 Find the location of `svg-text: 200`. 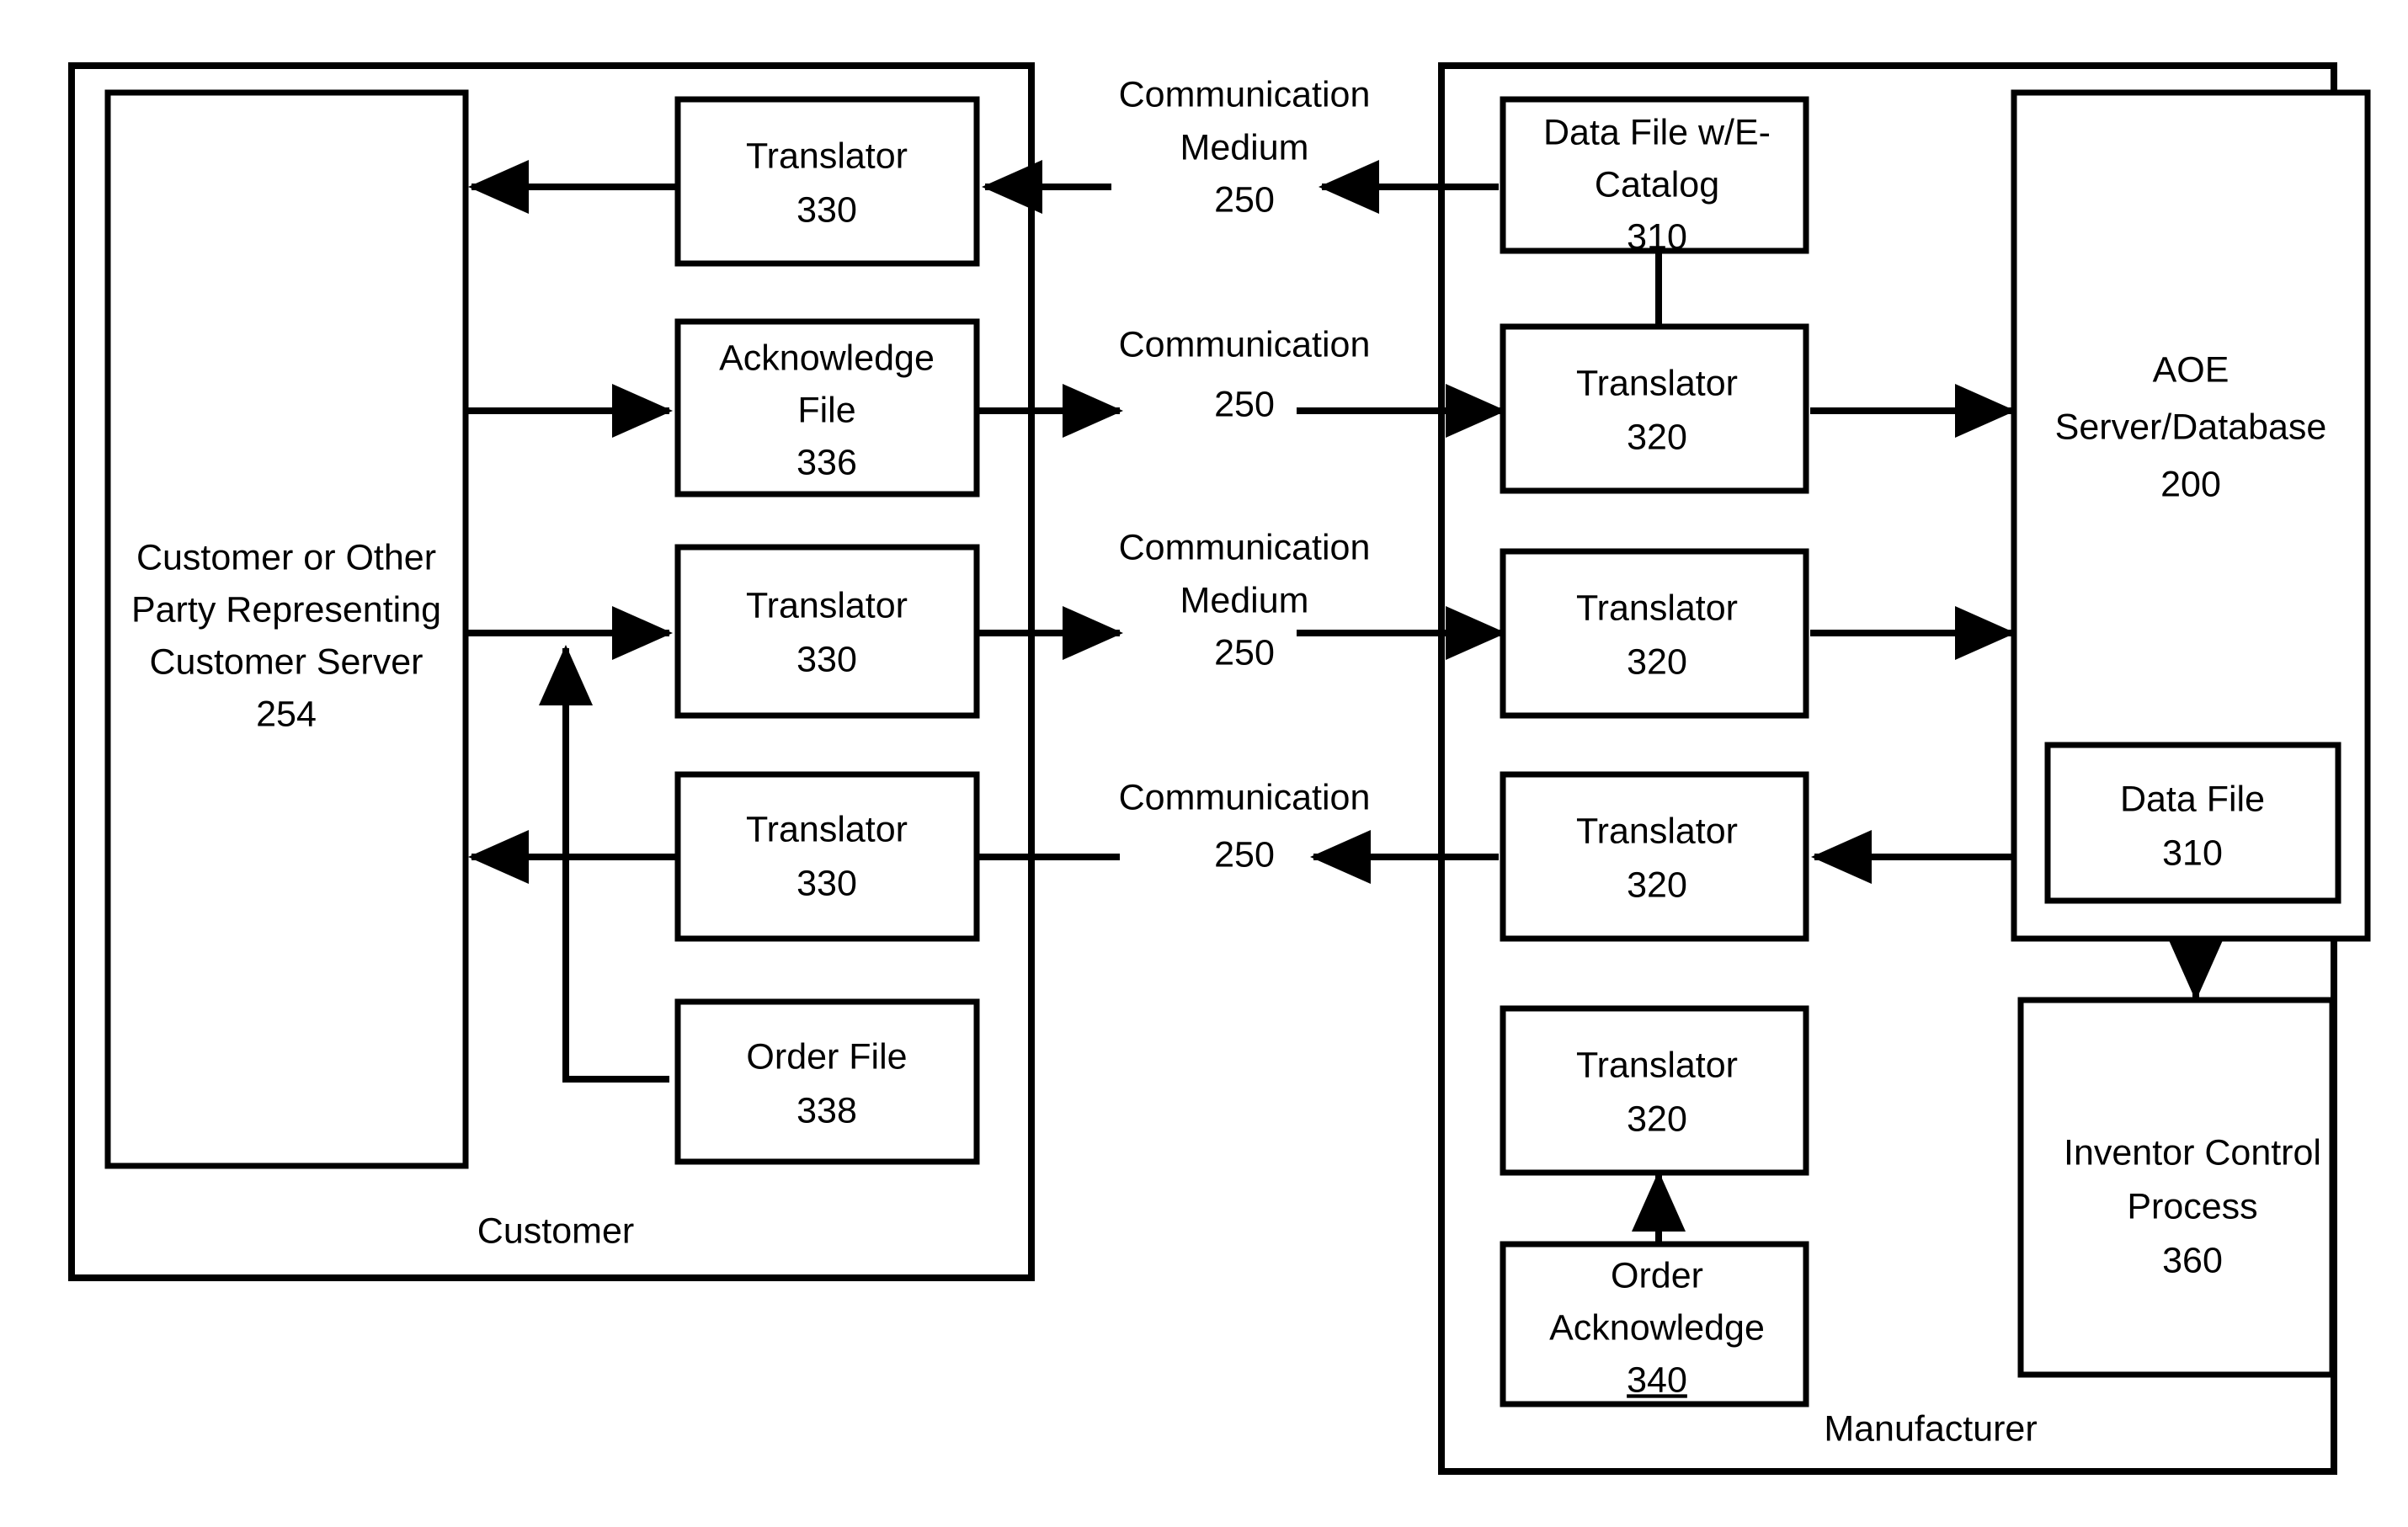

svg-text: 200 is located at coordinates (2190, 484).